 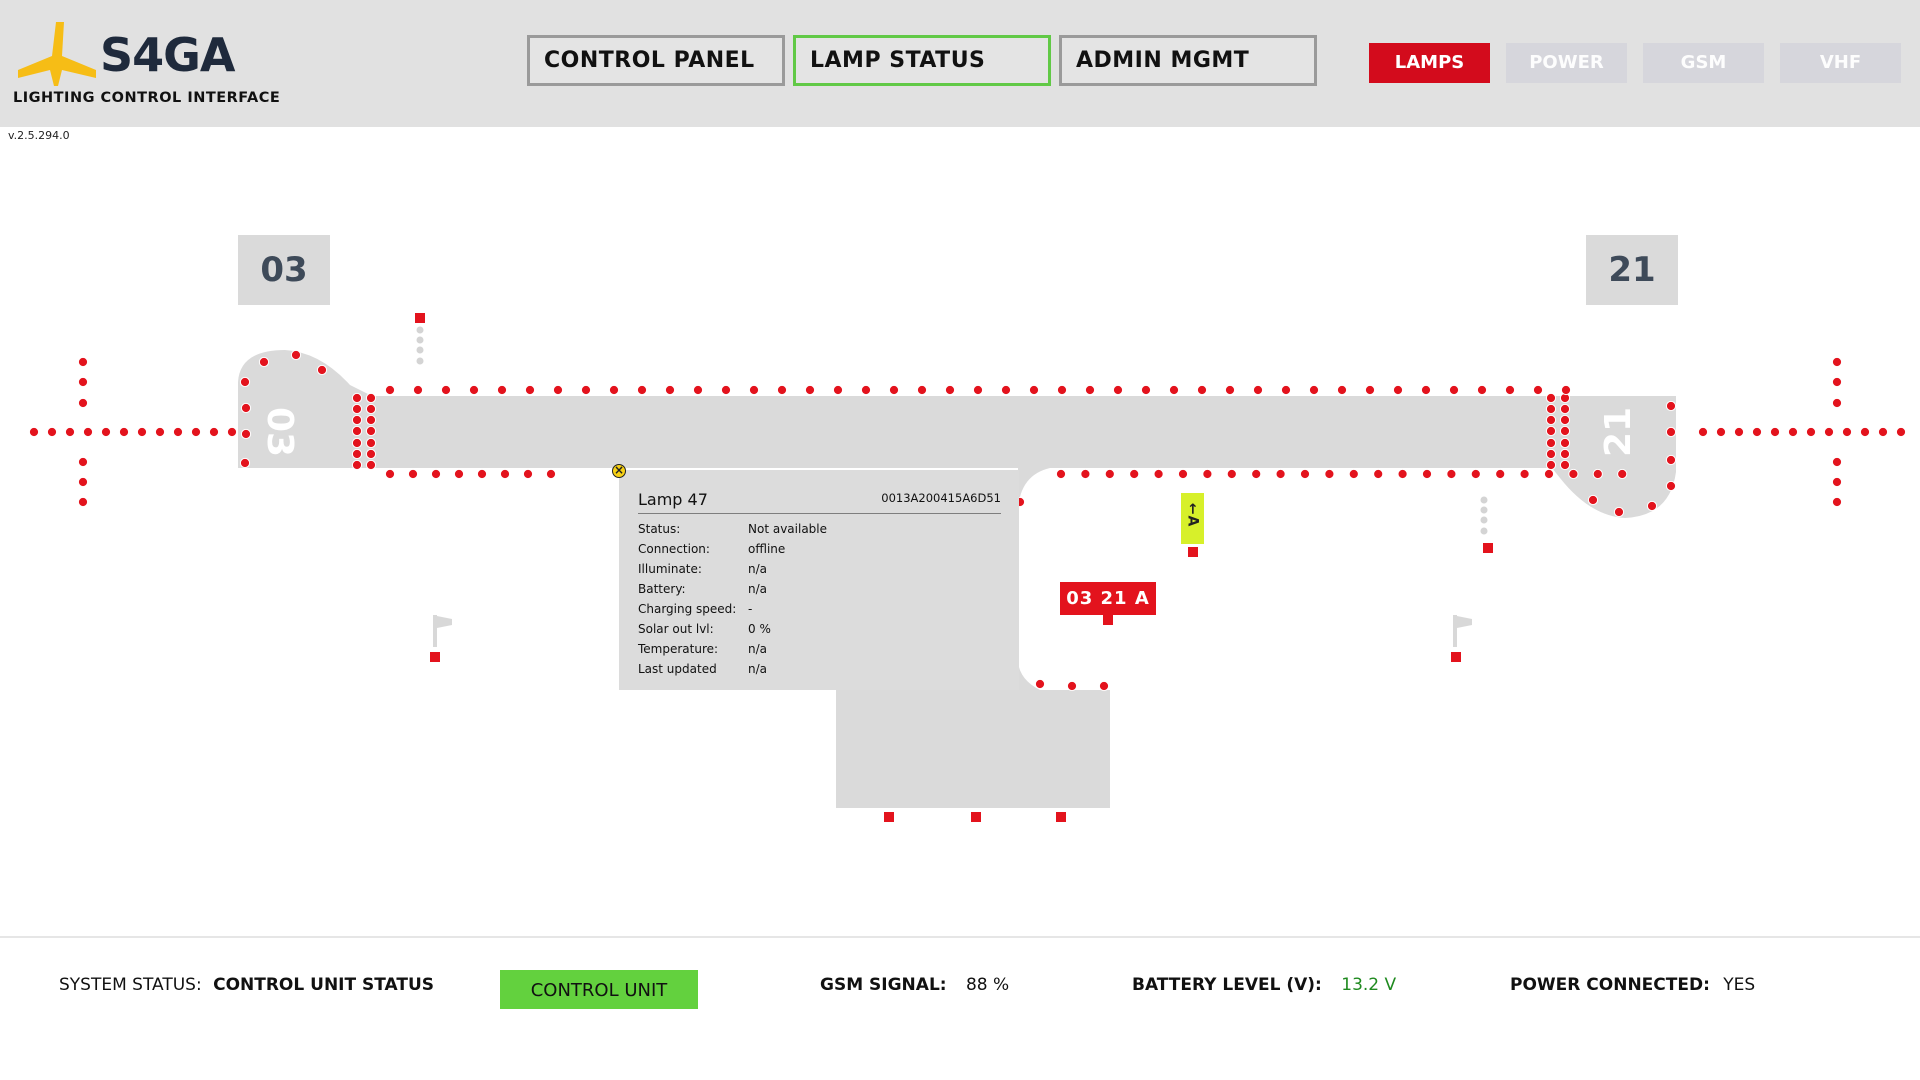 I want to click on control-unit-badge: CONTROL UNIT, so click(x=599, y=989).